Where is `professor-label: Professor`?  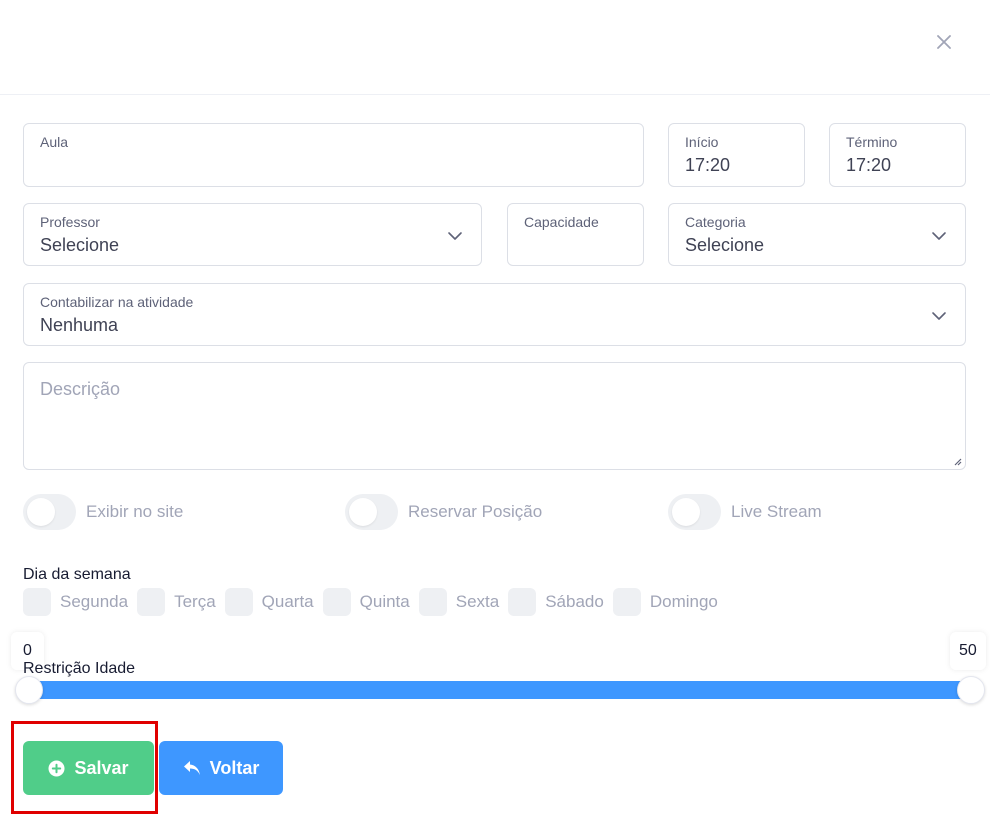
professor-label: Professor is located at coordinates (70, 222).